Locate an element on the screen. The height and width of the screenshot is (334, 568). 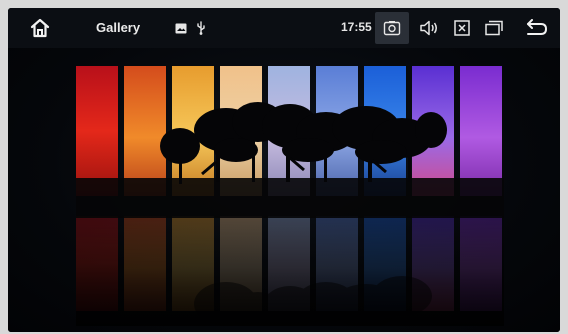
recent-apps-icon is located at coordinates (494, 28).